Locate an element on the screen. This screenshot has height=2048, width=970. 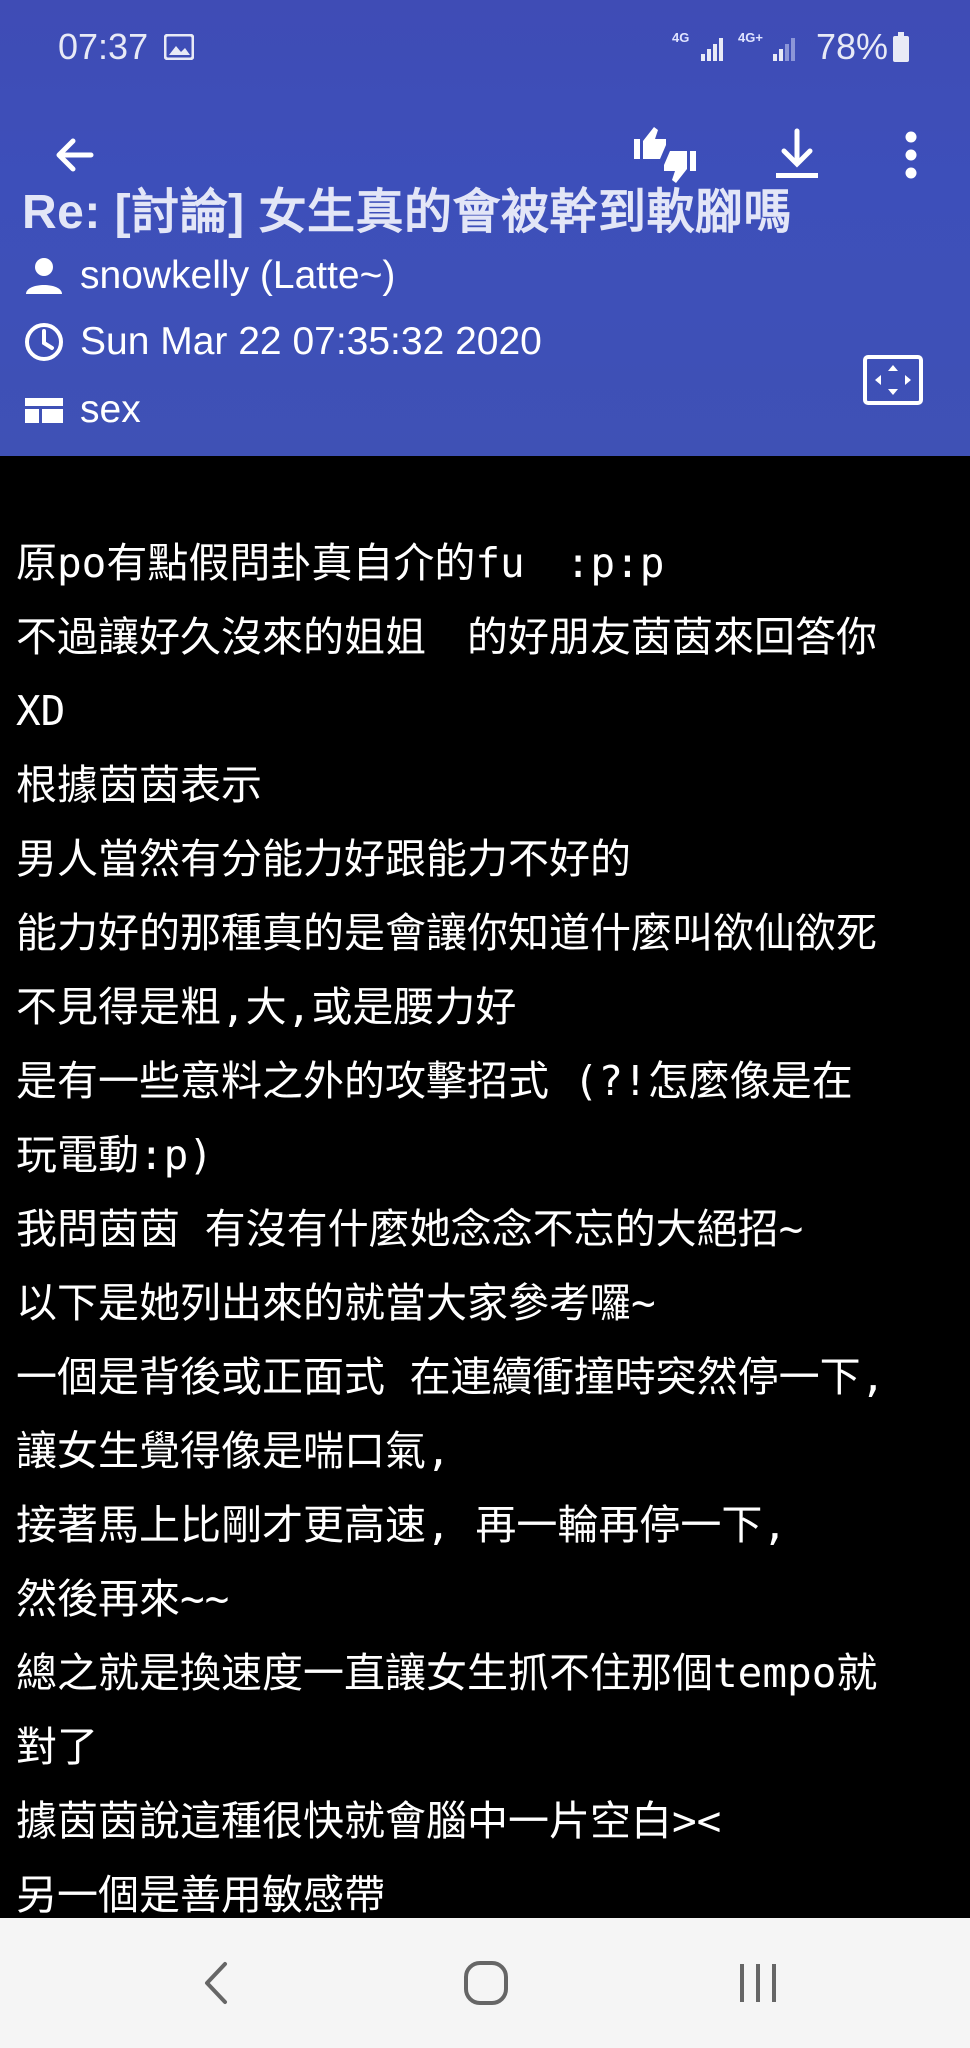
image-icon is located at coordinates (179, 47).